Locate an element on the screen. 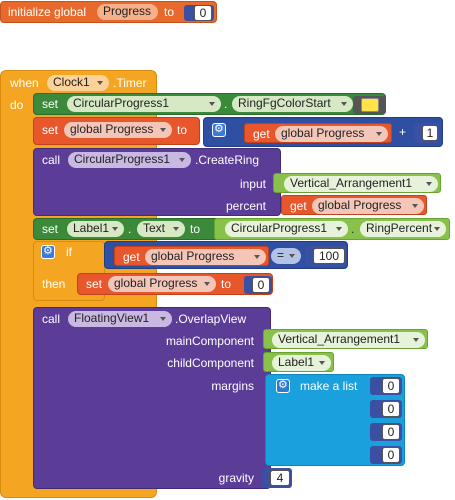 This screenshot has height=500, width=455. percent-param-label: percent is located at coordinates (245, 206).